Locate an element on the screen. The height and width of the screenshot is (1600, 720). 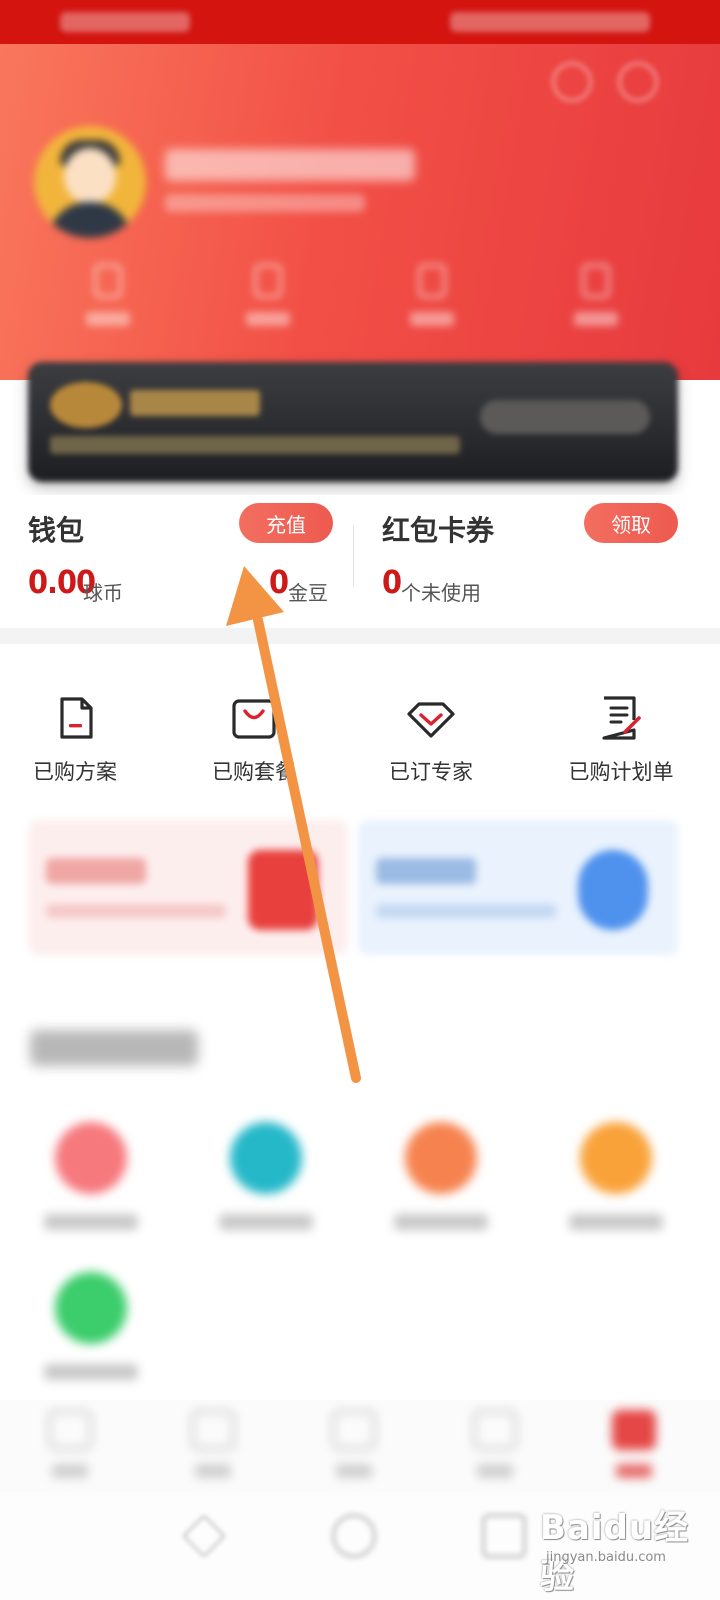
bottom-tab-bar is located at coordinates (360, 1446).